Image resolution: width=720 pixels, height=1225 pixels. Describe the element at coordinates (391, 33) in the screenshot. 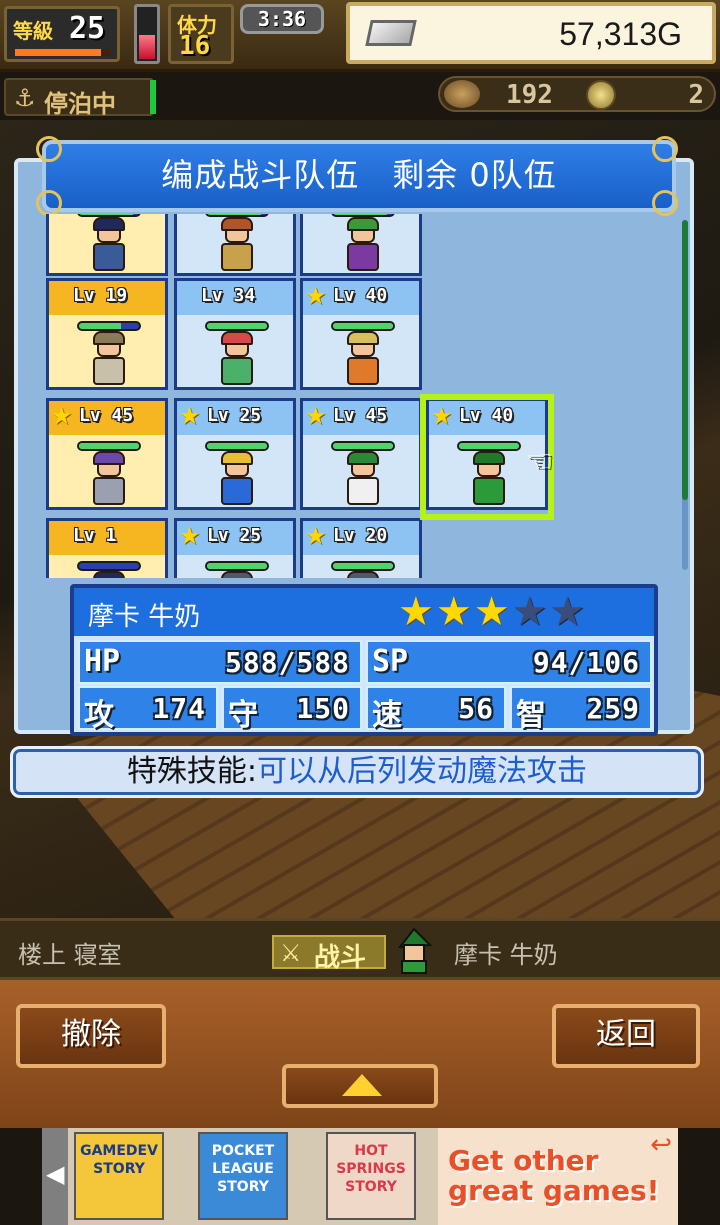

I see `silver-bar-icon` at that location.